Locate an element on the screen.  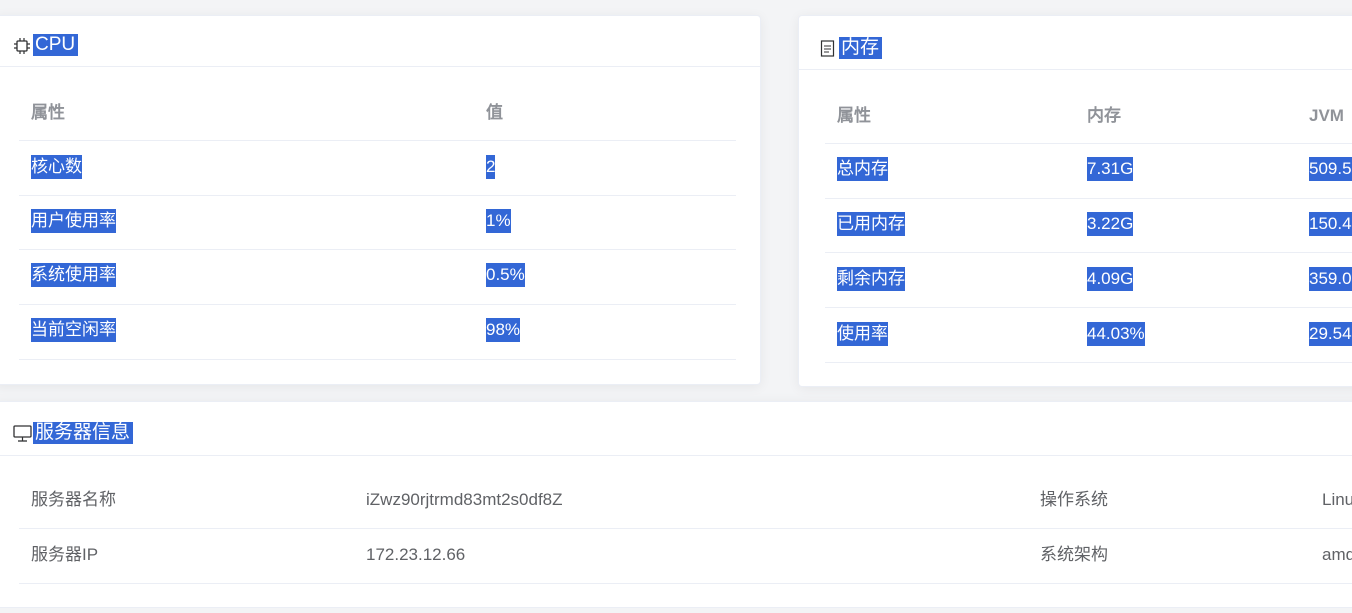
memory-card-header: 内存 is located at coordinates (1075, 43).